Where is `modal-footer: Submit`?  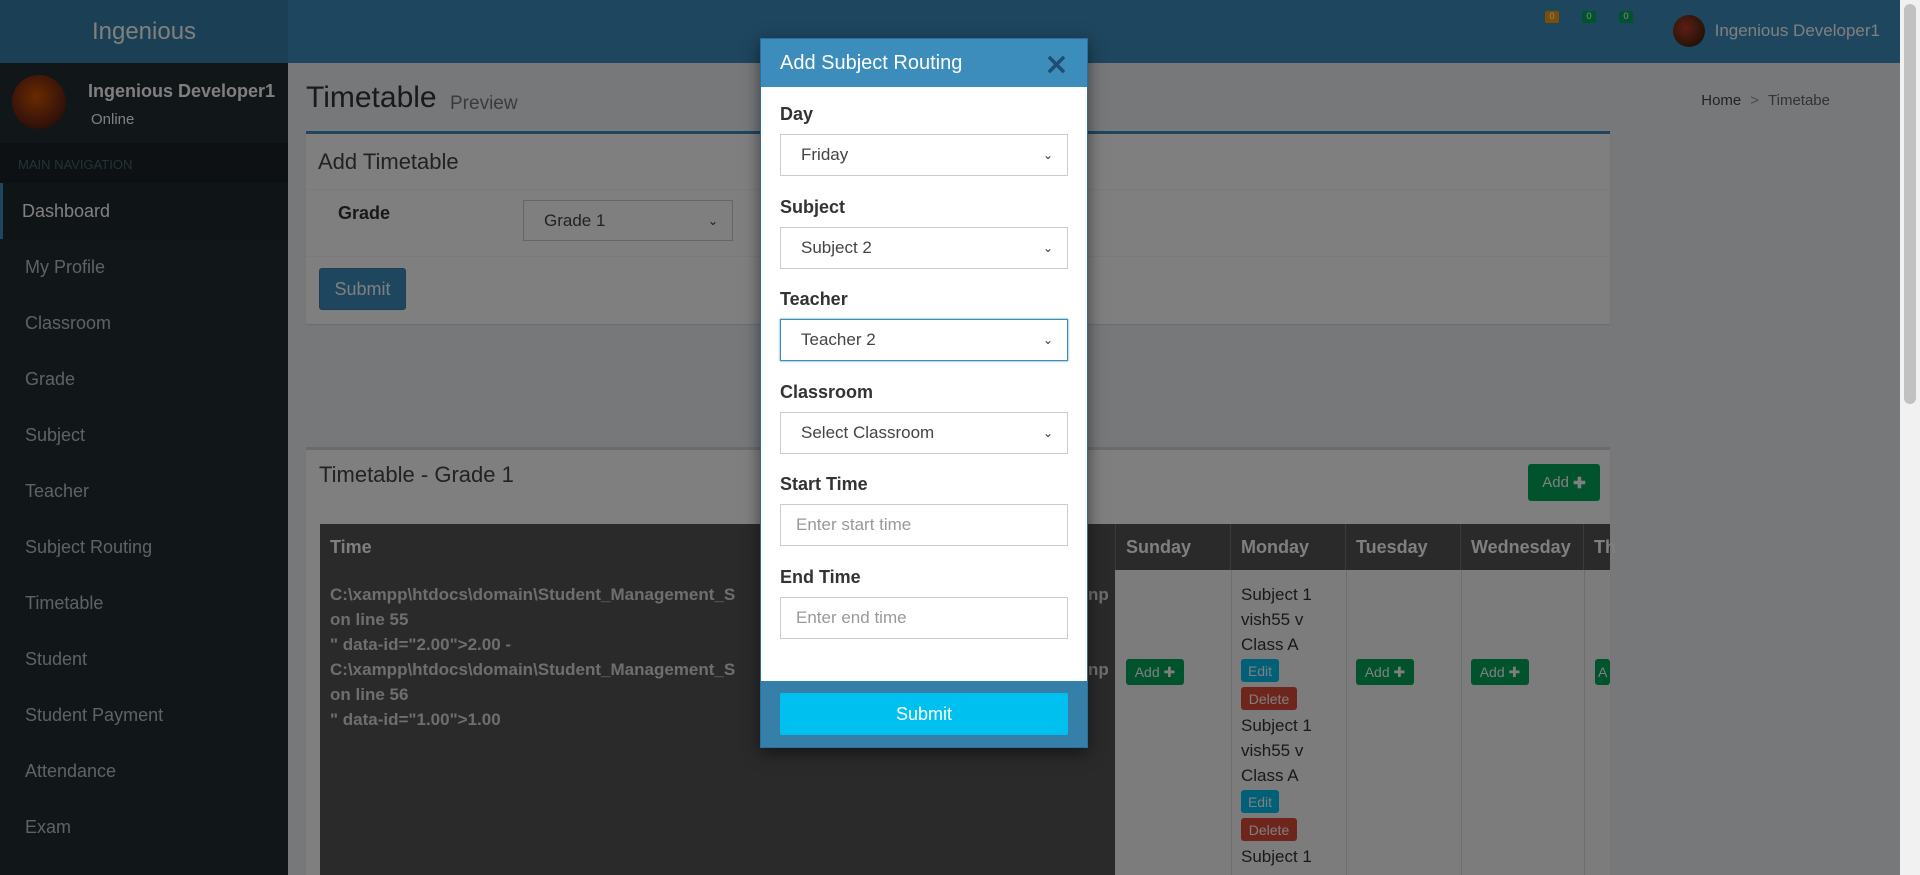
modal-footer: Submit is located at coordinates (924, 714).